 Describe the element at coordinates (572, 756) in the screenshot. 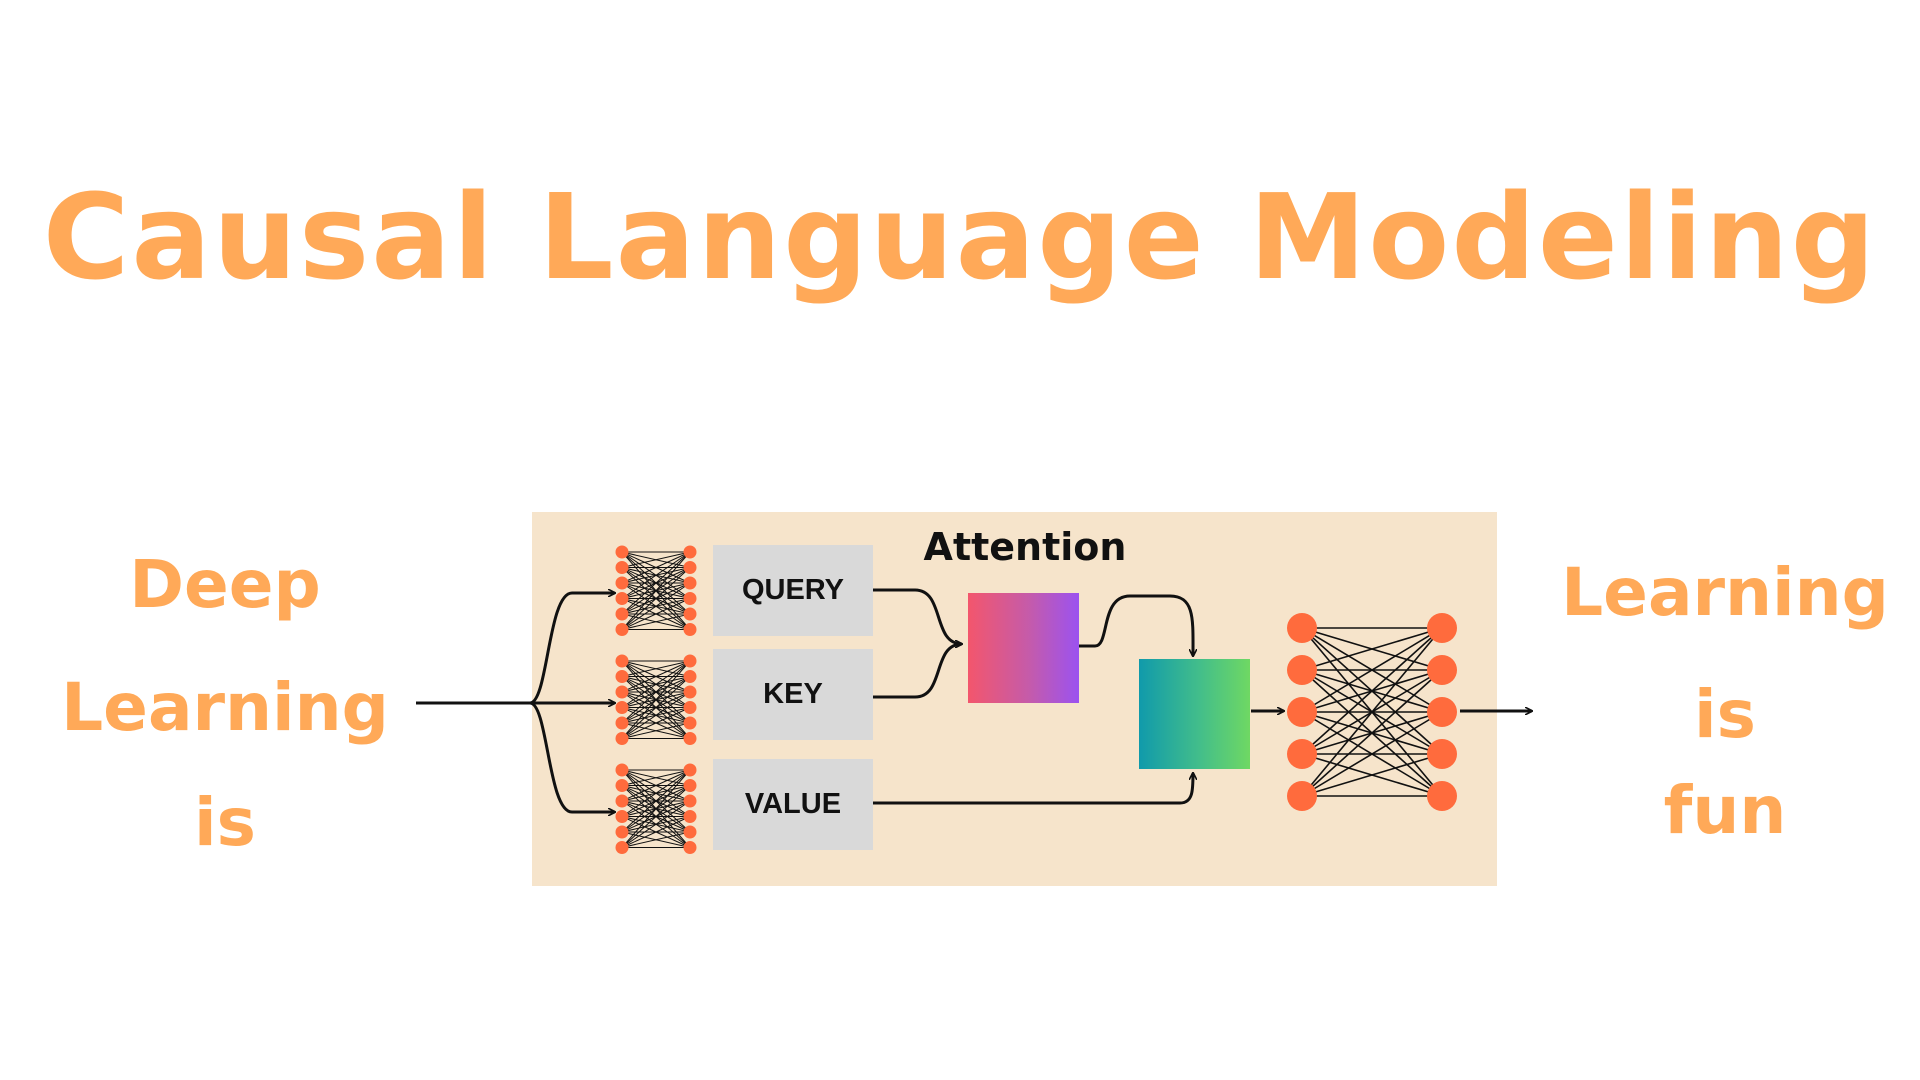

I see `input-to-value-arrow` at that location.